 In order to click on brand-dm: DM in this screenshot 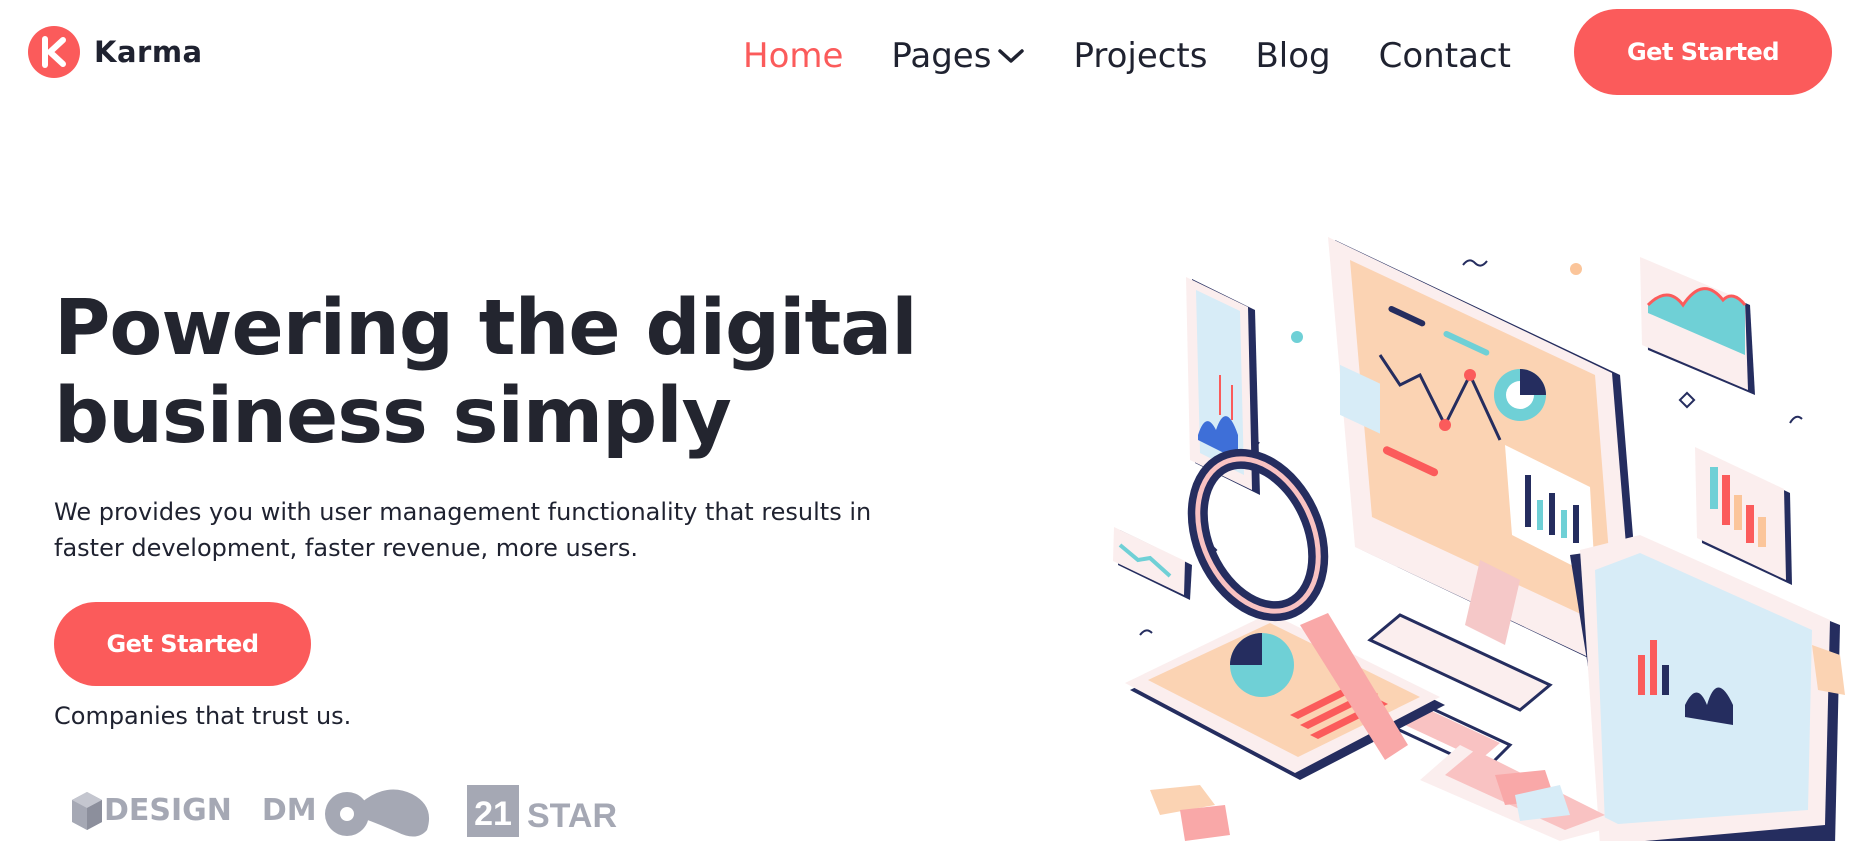, I will do `click(349, 811)`.